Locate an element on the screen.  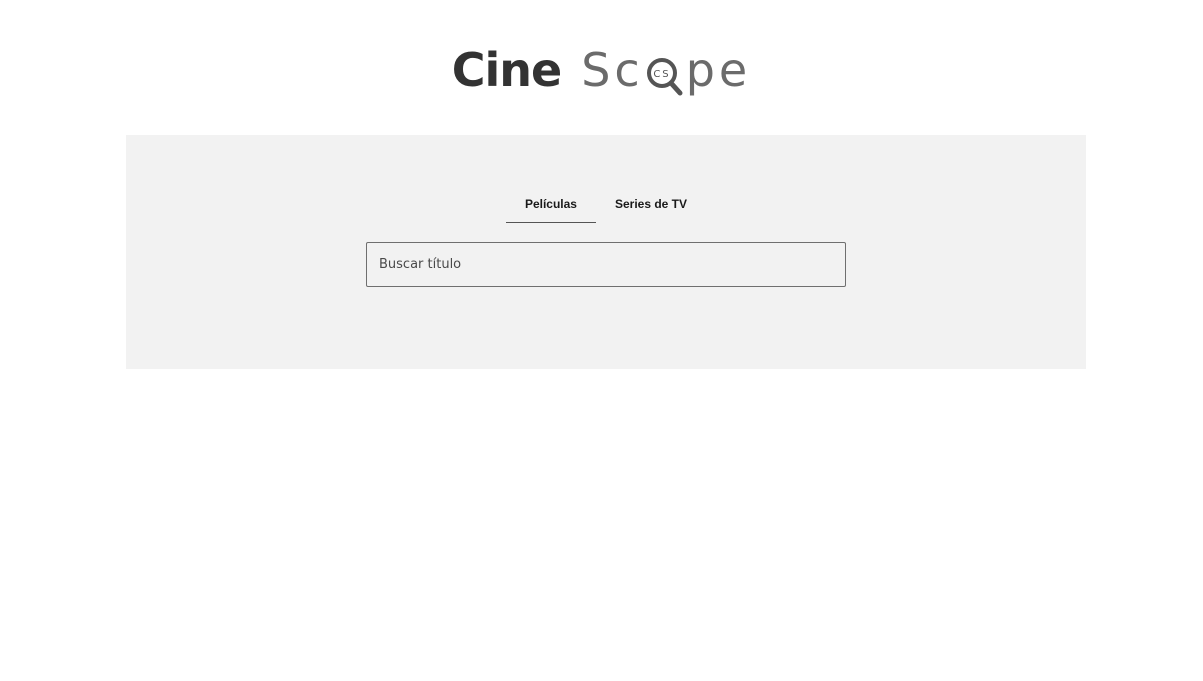
search-input is located at coordinates (606, 264).